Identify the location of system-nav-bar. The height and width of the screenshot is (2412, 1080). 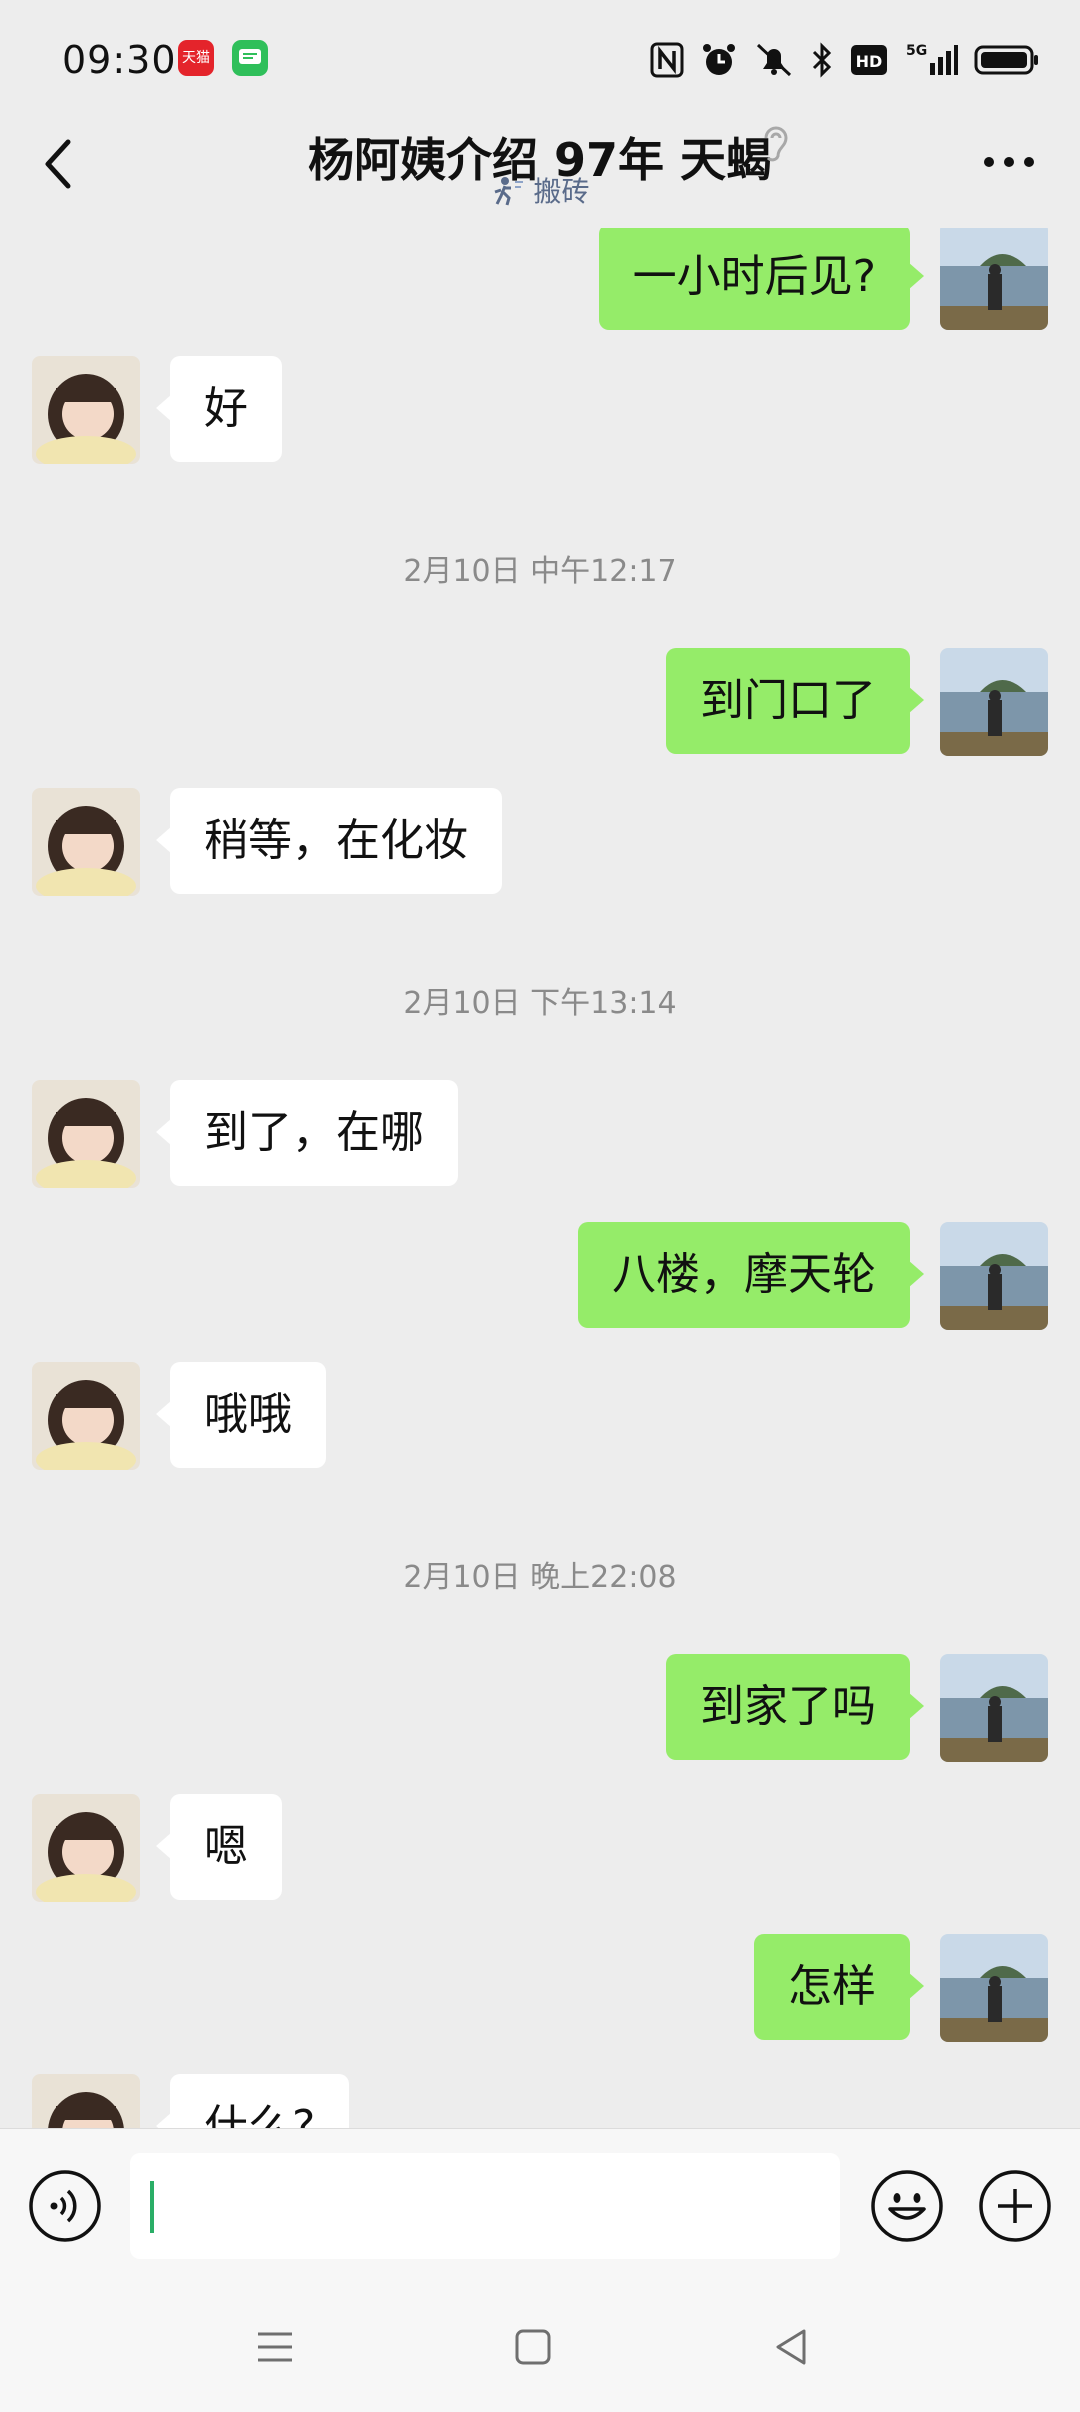
(540, 2349).